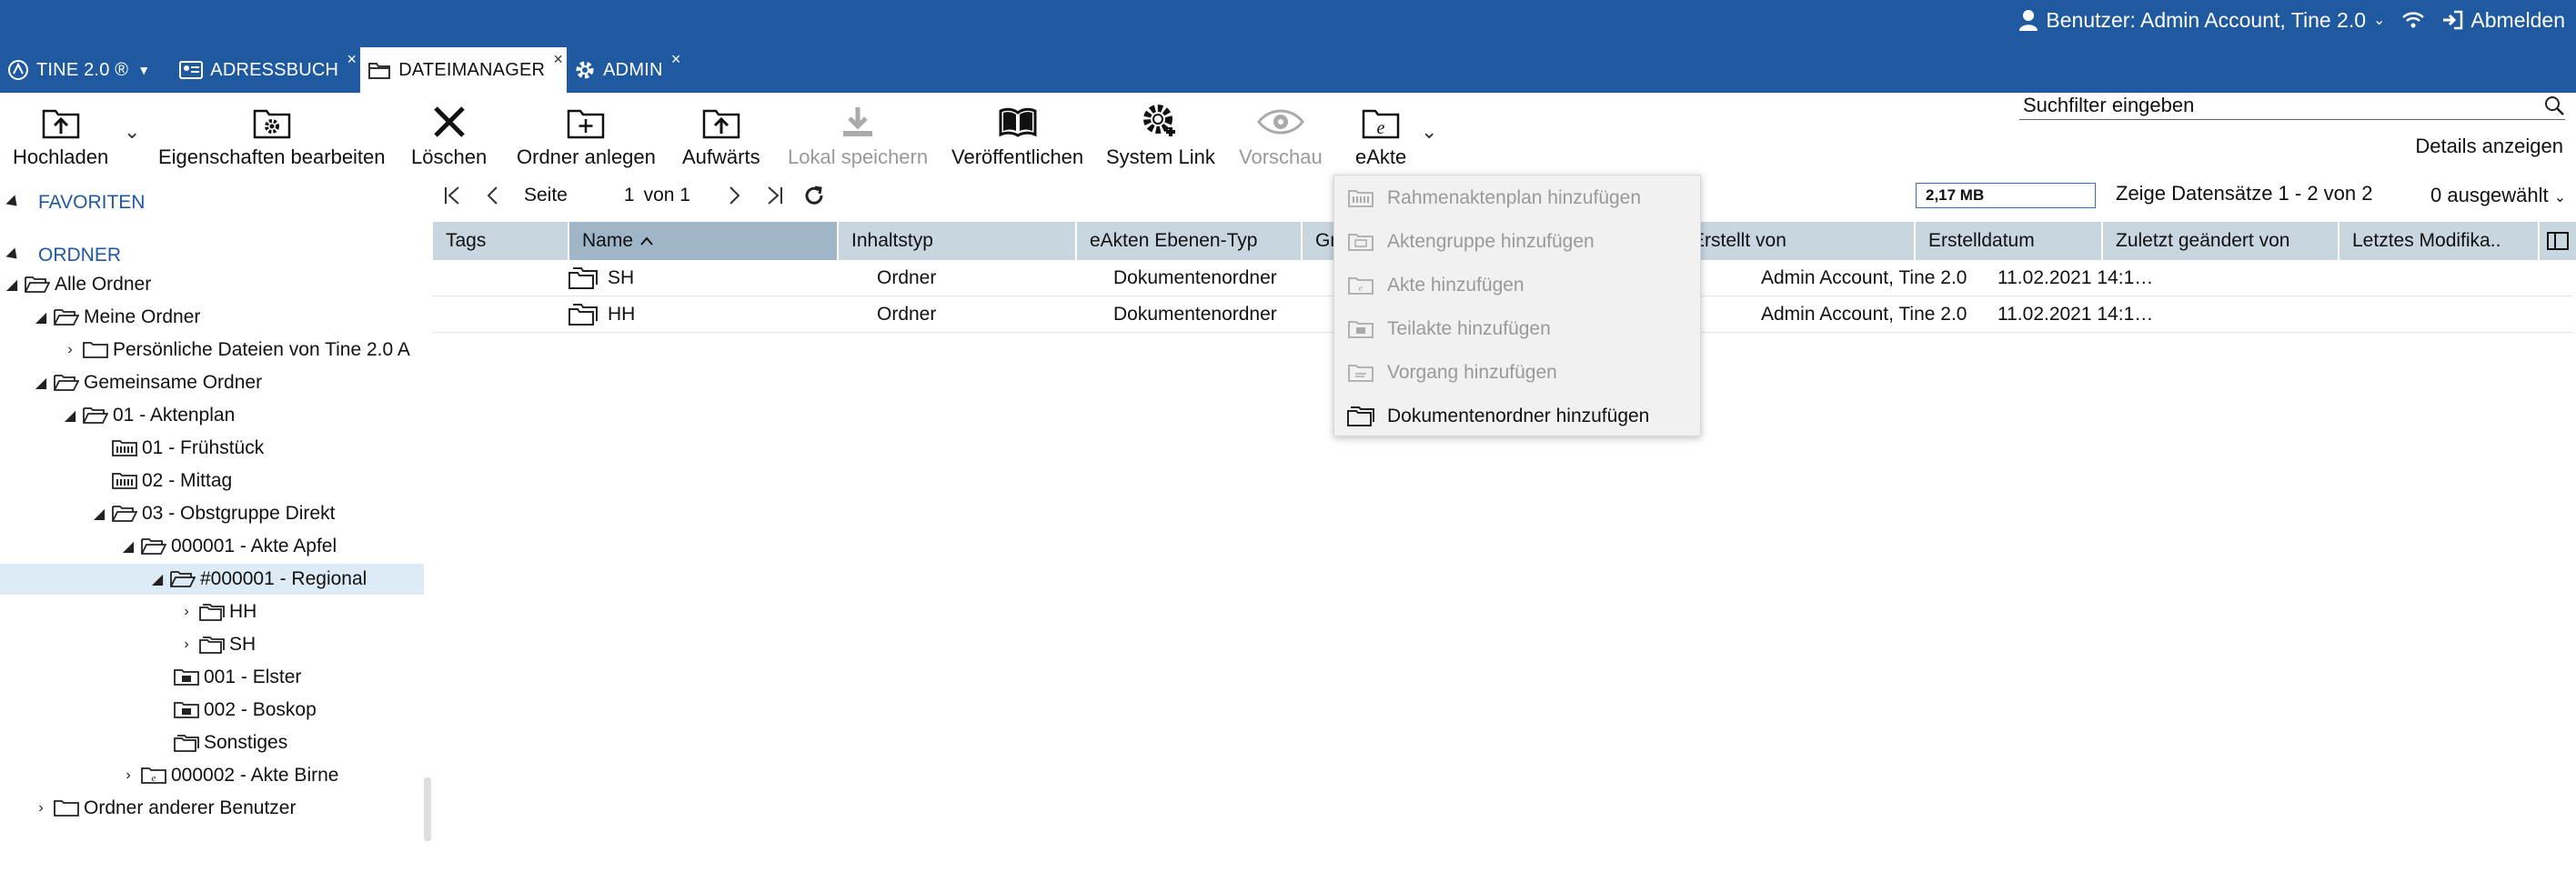 The image size is (2576, 882). What do you see at coordinates (586, 135) in the screenshot?
I see `create-folder-button: Ordner anlegen` at bounding box center [586, 135].